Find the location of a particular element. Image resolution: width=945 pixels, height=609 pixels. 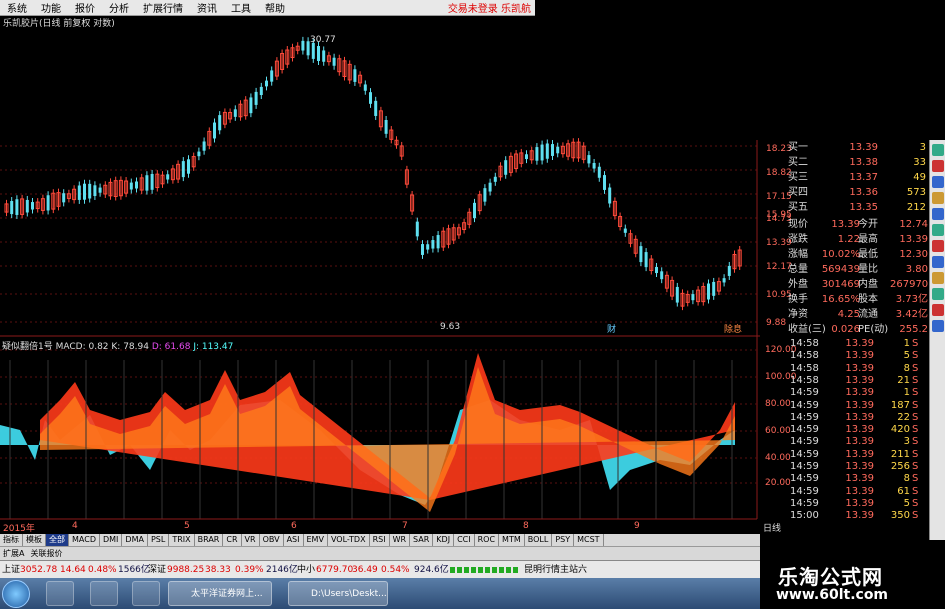

plus-icon is located at coordinates (938, 294).